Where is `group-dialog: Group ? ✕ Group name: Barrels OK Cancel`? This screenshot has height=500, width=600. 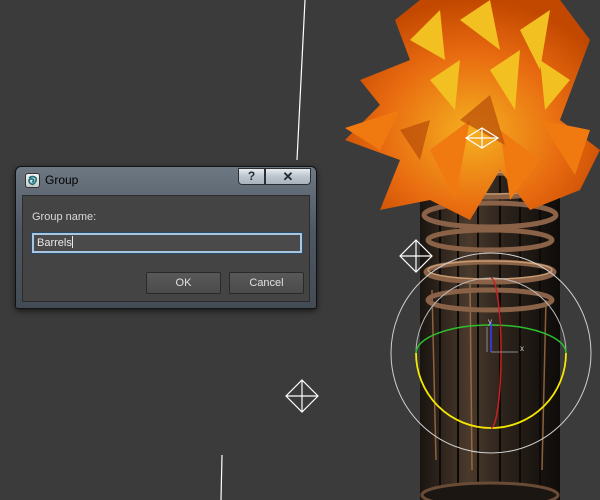
group-dialog: Group ? ✕ Group name: Barrels OK Cancel is located at coordinates (166, 237).